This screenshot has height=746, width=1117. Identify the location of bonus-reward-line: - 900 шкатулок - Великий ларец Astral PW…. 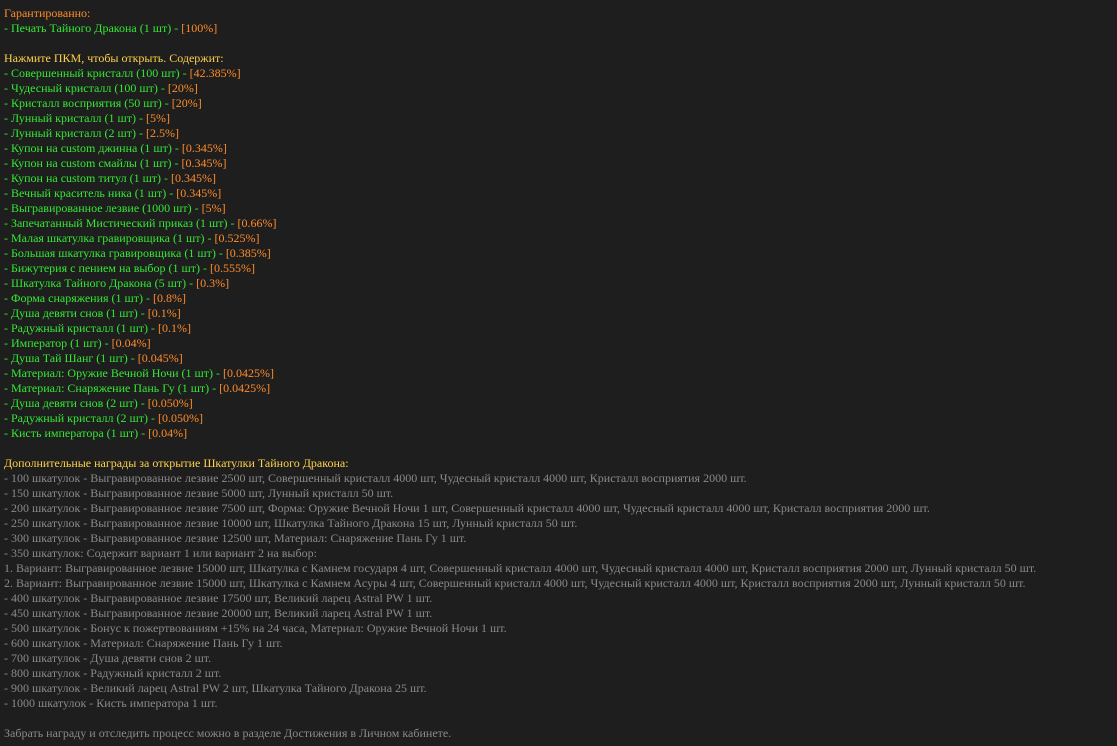
(215, 688).